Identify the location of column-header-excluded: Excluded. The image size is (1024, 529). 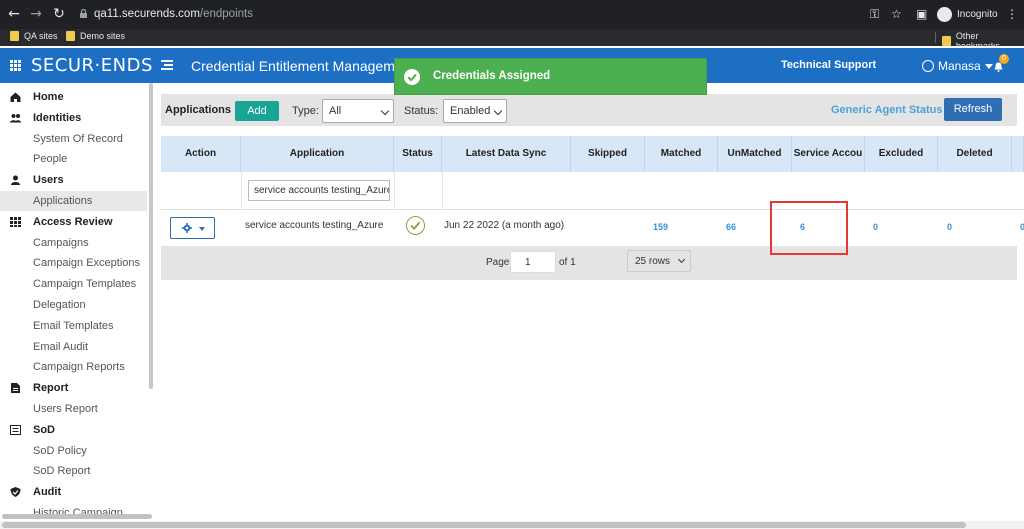
(901, 154).